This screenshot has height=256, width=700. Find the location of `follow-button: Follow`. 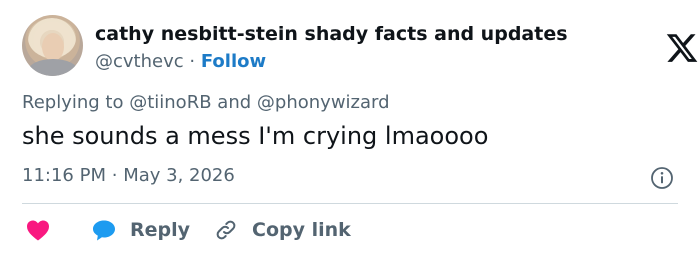

follow-button: Follow is located at coordinates (233, 61).